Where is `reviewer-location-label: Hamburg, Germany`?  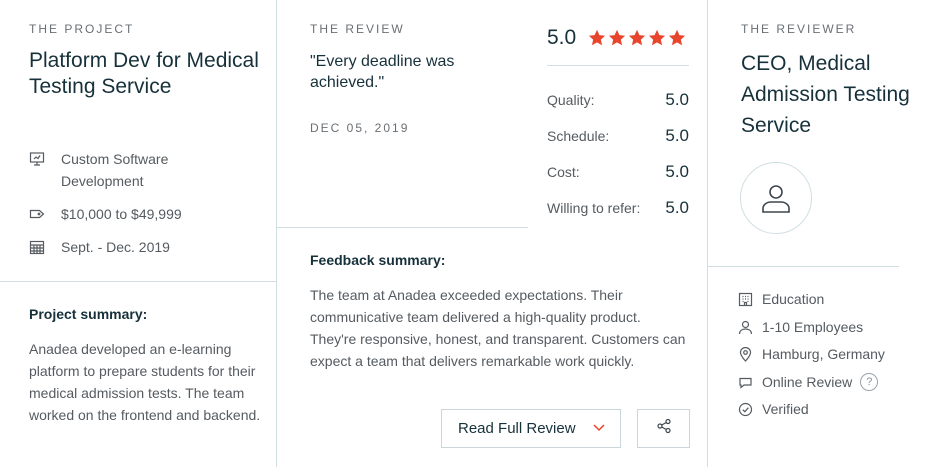
reviewer-location-label: Hamburg, Germany is located at coordinates (823, 354).